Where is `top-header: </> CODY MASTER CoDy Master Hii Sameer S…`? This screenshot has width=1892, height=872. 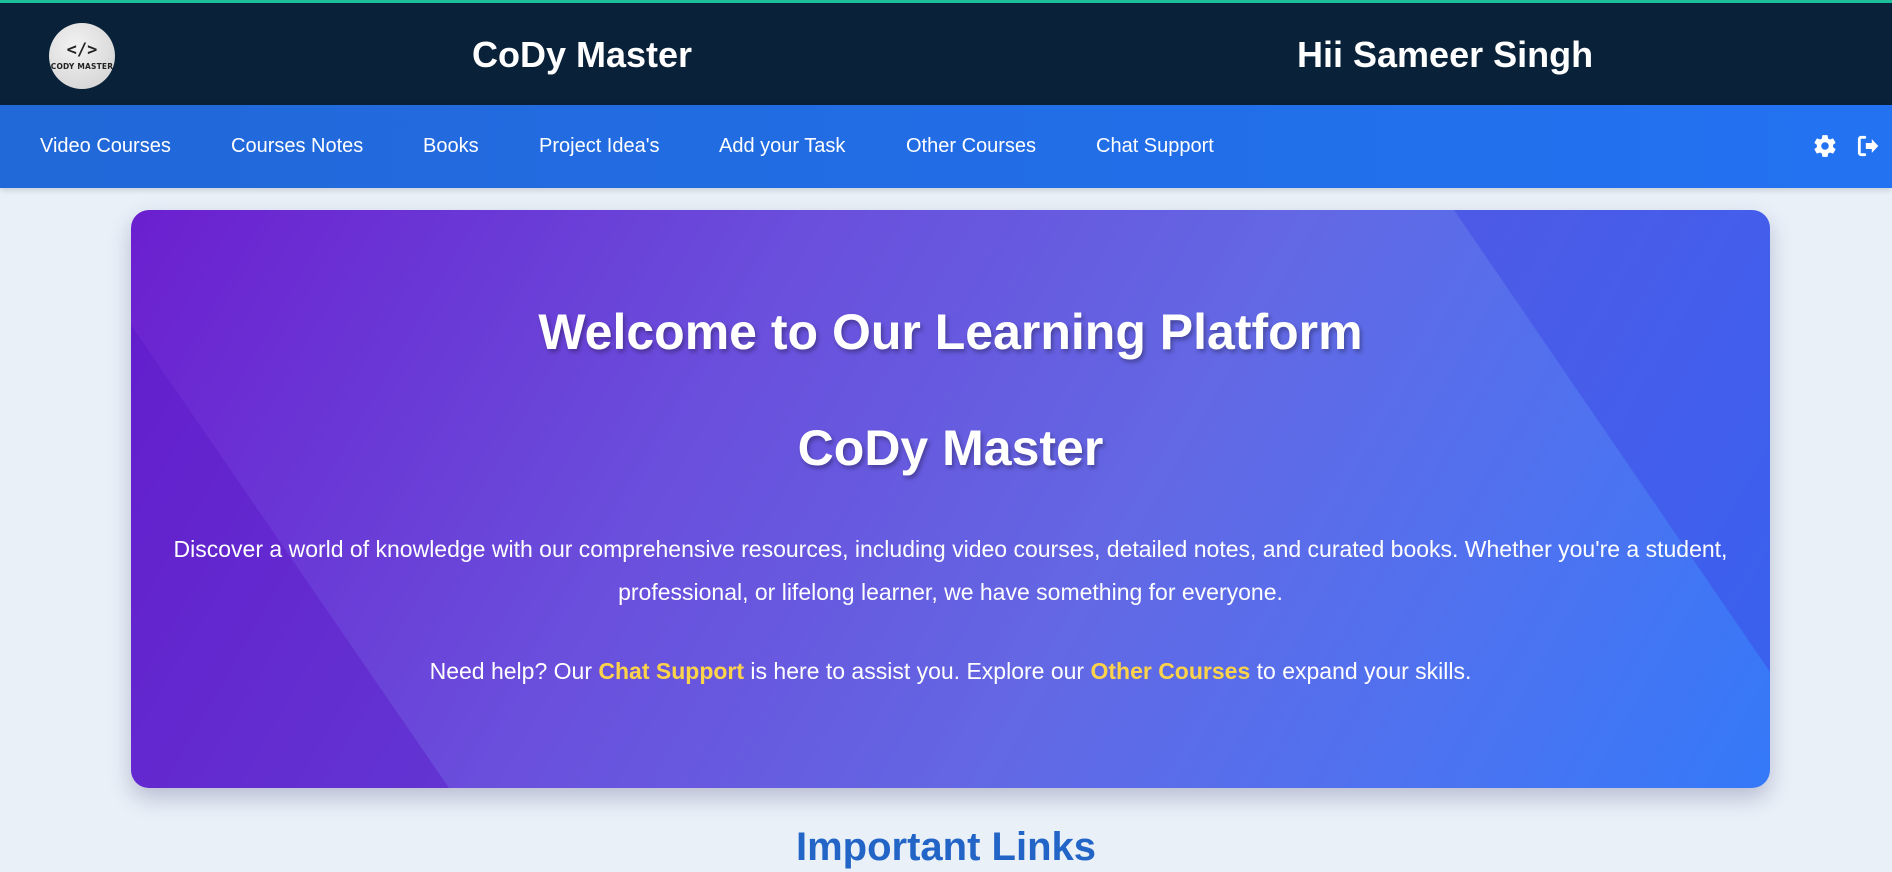
top-header: </> CODY MASTER CoDy Master Hii Sameer S… is located at coordinates (946, 52).